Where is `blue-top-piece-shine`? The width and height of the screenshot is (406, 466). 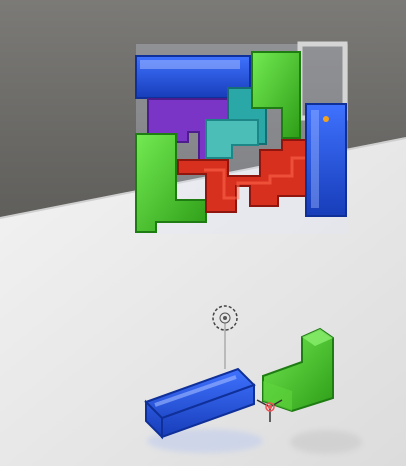 blue-top-piece-shine is located at coordinates (190, 64).